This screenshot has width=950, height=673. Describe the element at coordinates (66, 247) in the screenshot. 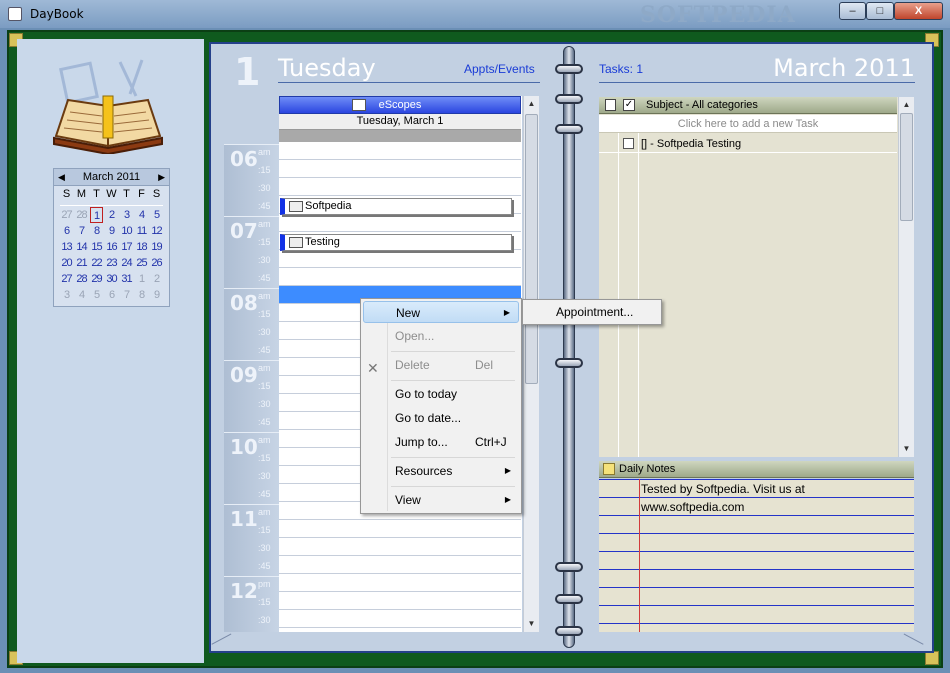

I see `calendar-day: 13` at that location.